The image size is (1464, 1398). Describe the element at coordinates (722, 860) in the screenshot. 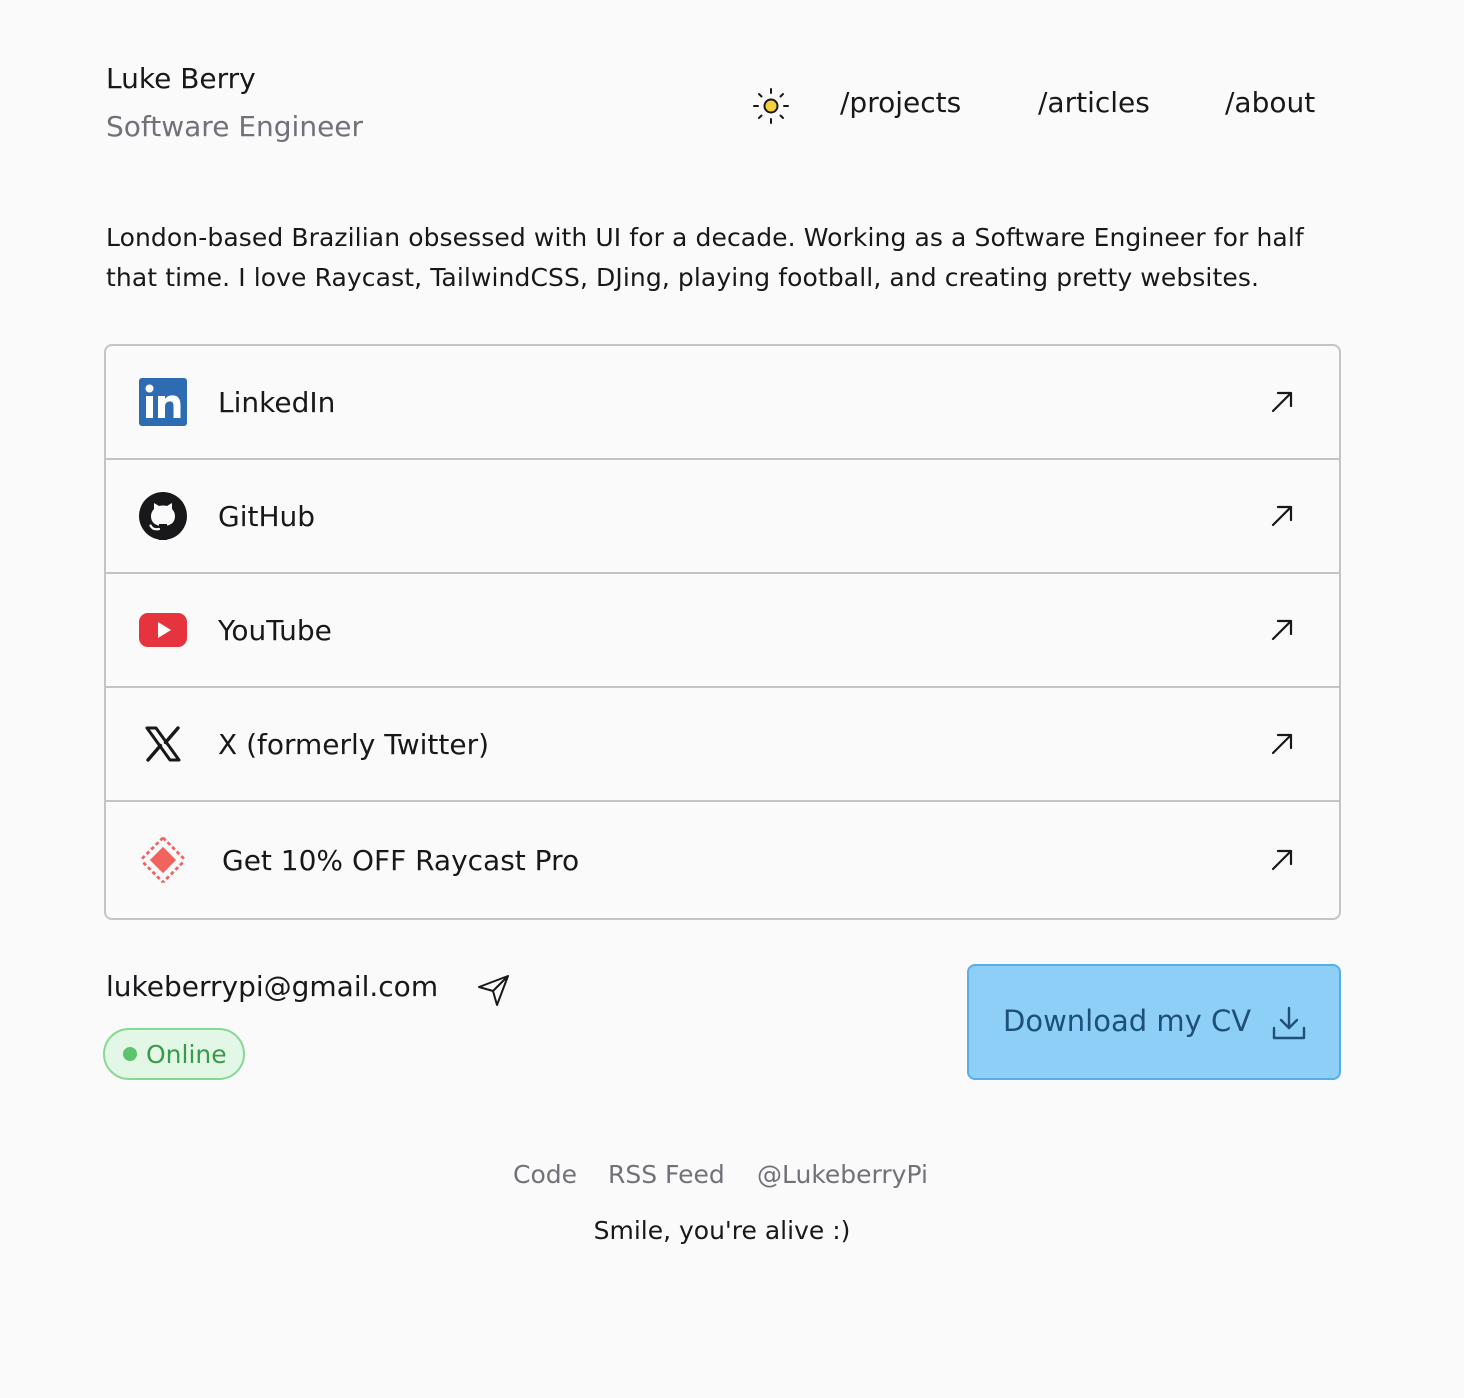

I see `link-row-raycast: Get 10% OFF Raycast Pro` at that location.